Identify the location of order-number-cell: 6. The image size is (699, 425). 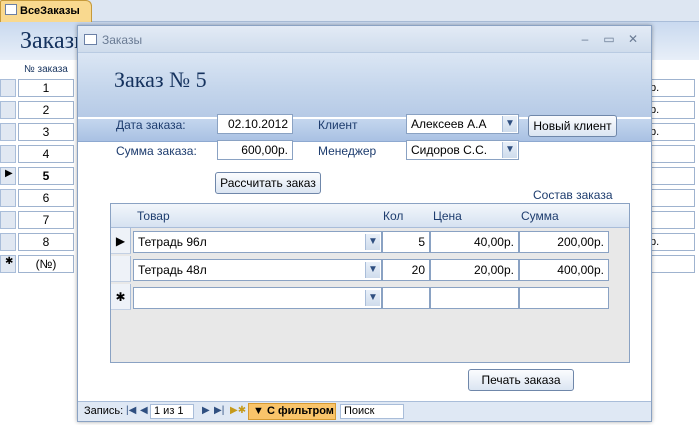
(46, 198).